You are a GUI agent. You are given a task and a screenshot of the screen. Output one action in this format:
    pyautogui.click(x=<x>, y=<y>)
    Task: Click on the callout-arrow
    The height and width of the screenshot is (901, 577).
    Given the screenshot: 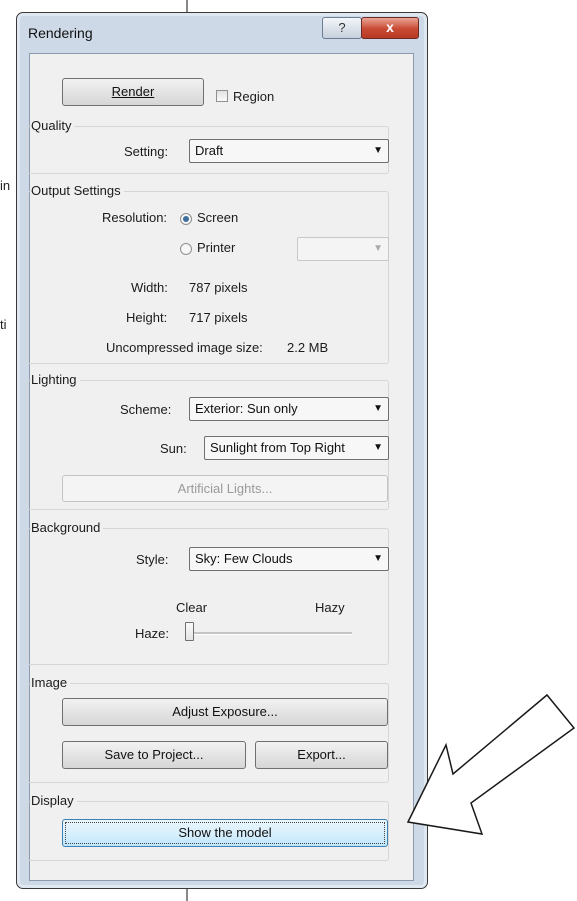 What is the action you would take?
    pyautogui.click(x=491, y=764)
    